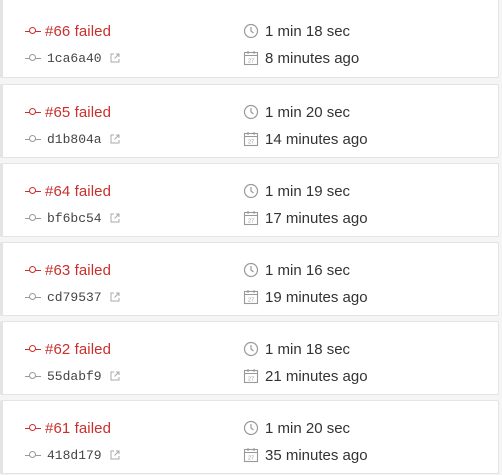  I want to click on build-finished-time: 8 minutes ago, so click(312, 58).